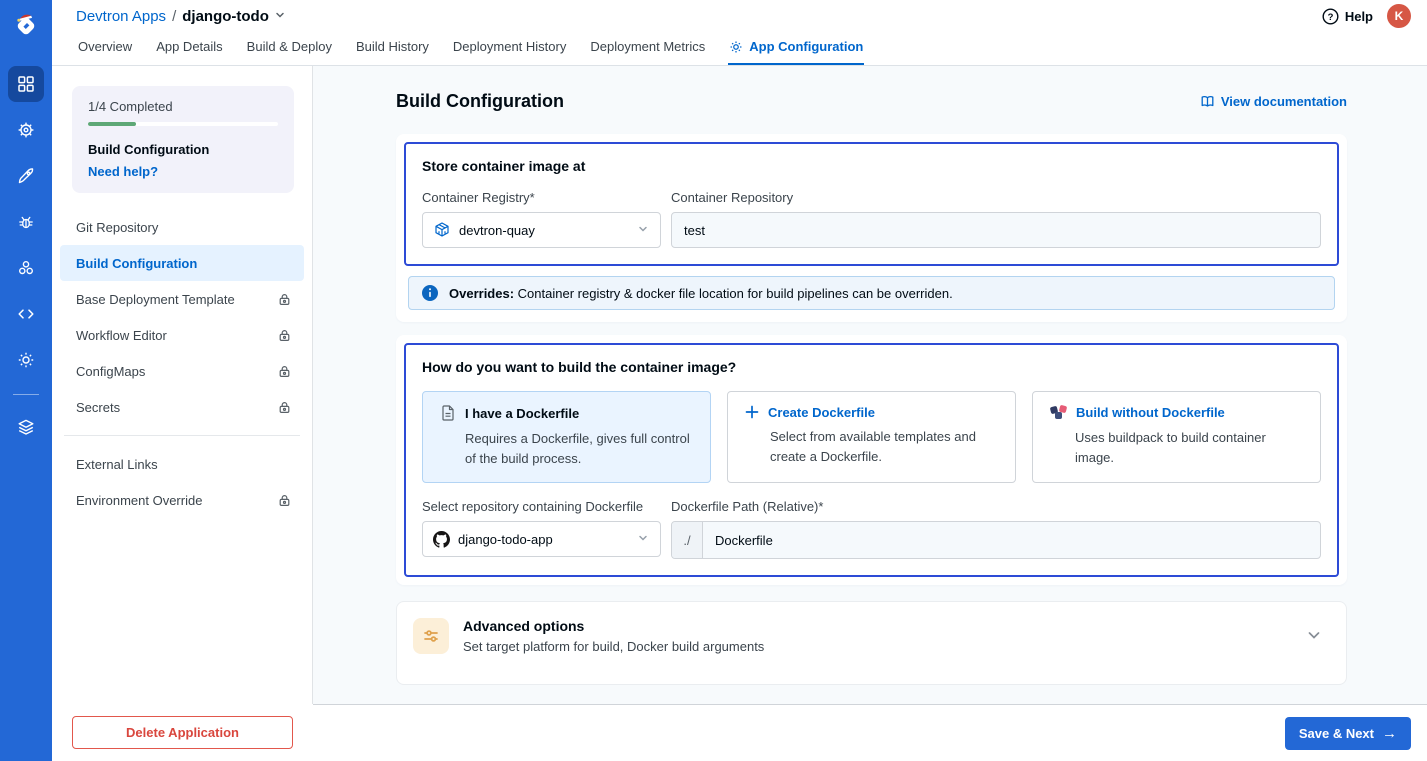  Describe the element at coordinates (1273, 101) in the screenshot. I see `view-documentation-link: View documentation` at that location.